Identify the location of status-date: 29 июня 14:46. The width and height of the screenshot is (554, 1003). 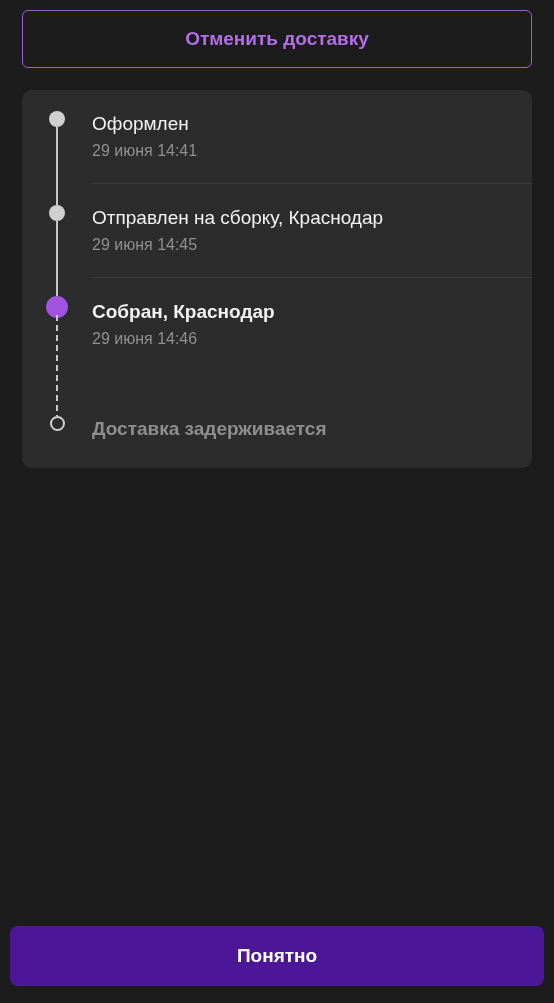
(145, 339).